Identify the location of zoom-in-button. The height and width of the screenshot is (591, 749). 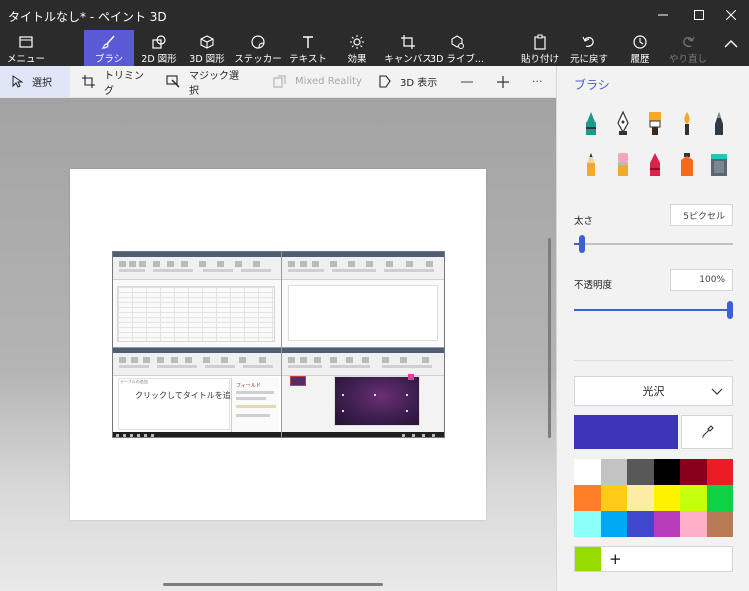
(504, 81).